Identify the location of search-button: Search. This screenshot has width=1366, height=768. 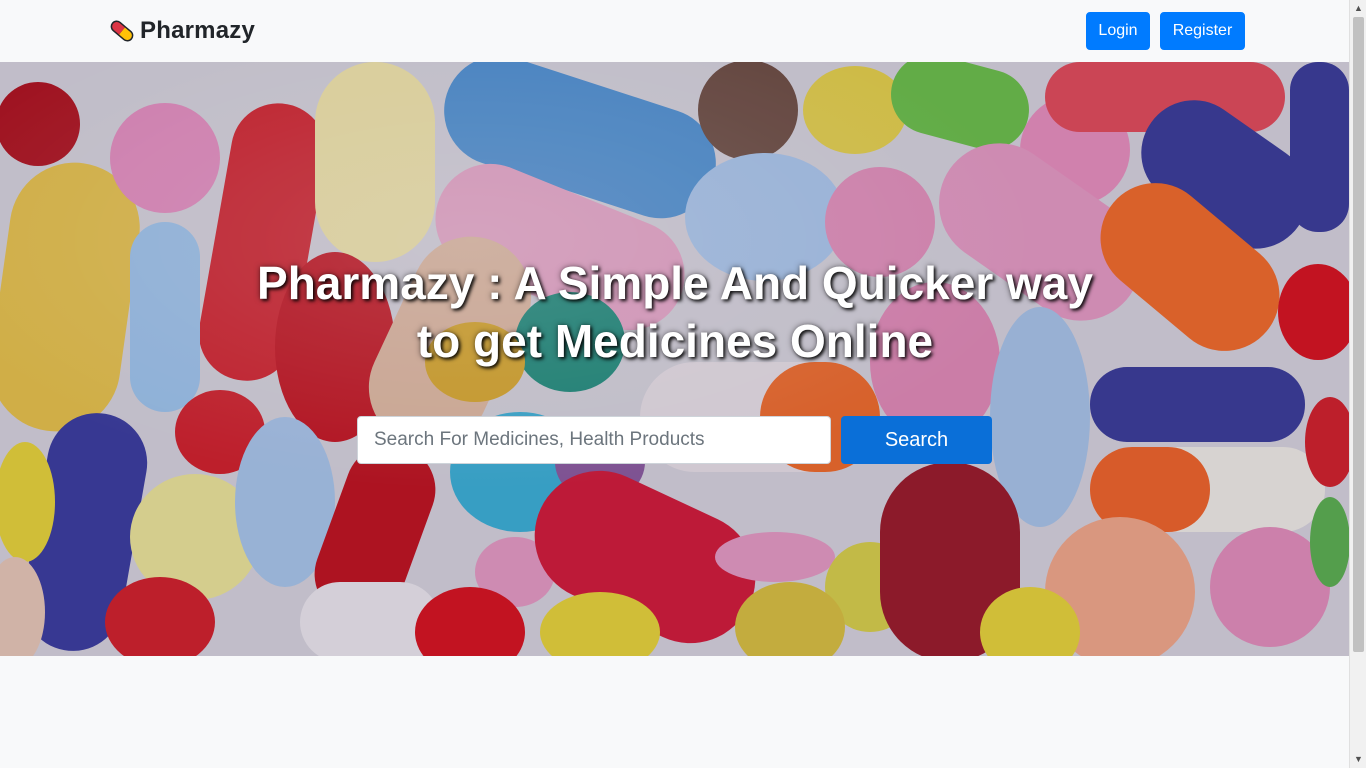
(916, 440).